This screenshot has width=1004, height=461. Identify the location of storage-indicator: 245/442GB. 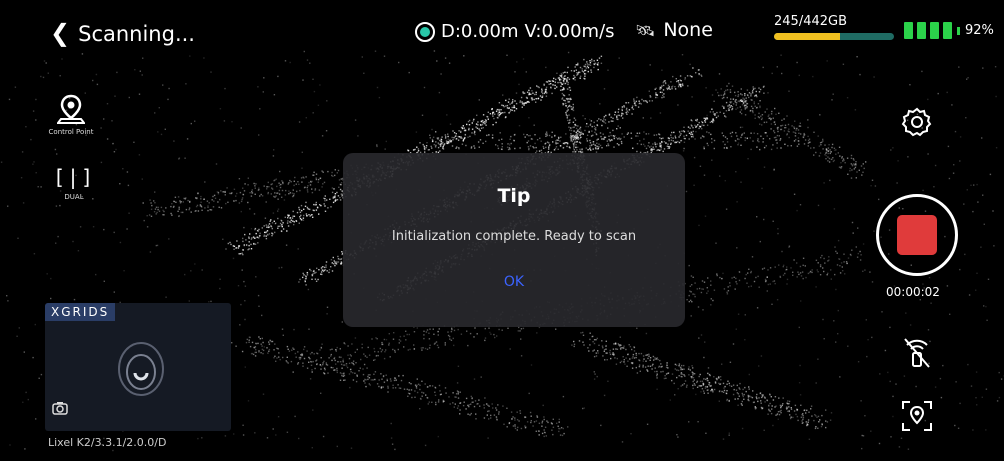
(834, 27).